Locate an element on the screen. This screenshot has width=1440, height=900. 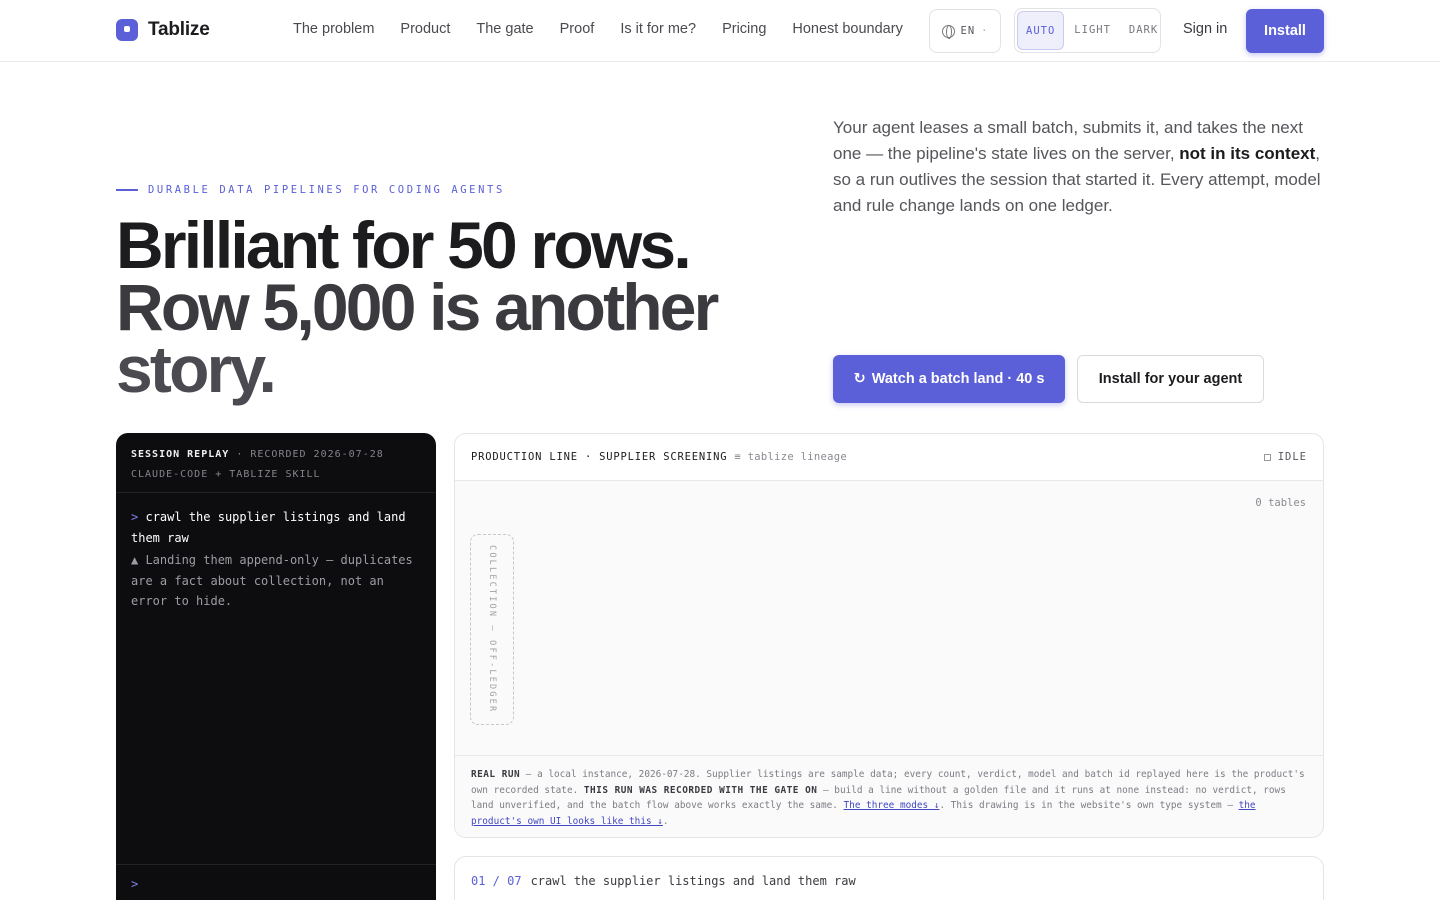
chevron-down-icon: · is located at coordinates (985, 31).